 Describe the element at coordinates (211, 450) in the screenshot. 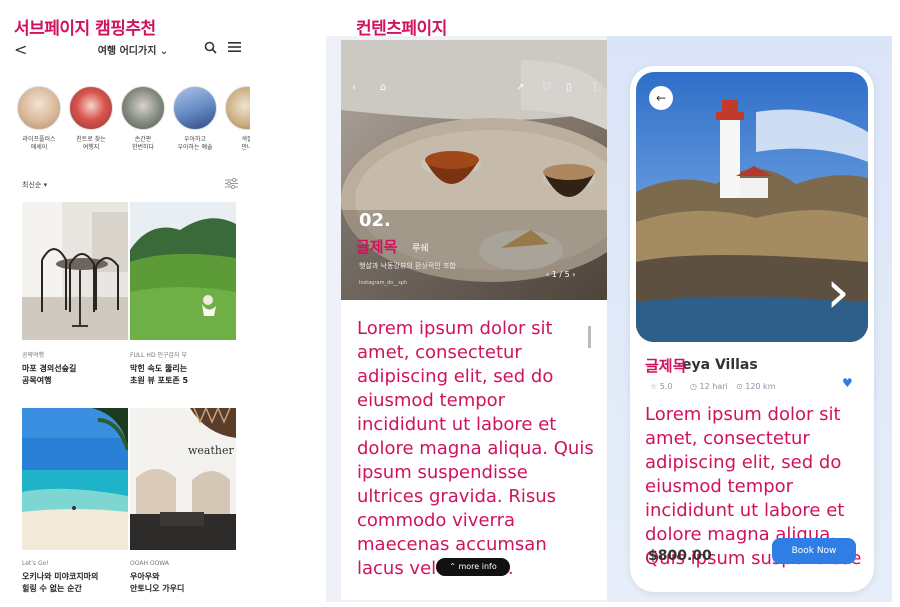

I see `weather-text: weather` at that location.